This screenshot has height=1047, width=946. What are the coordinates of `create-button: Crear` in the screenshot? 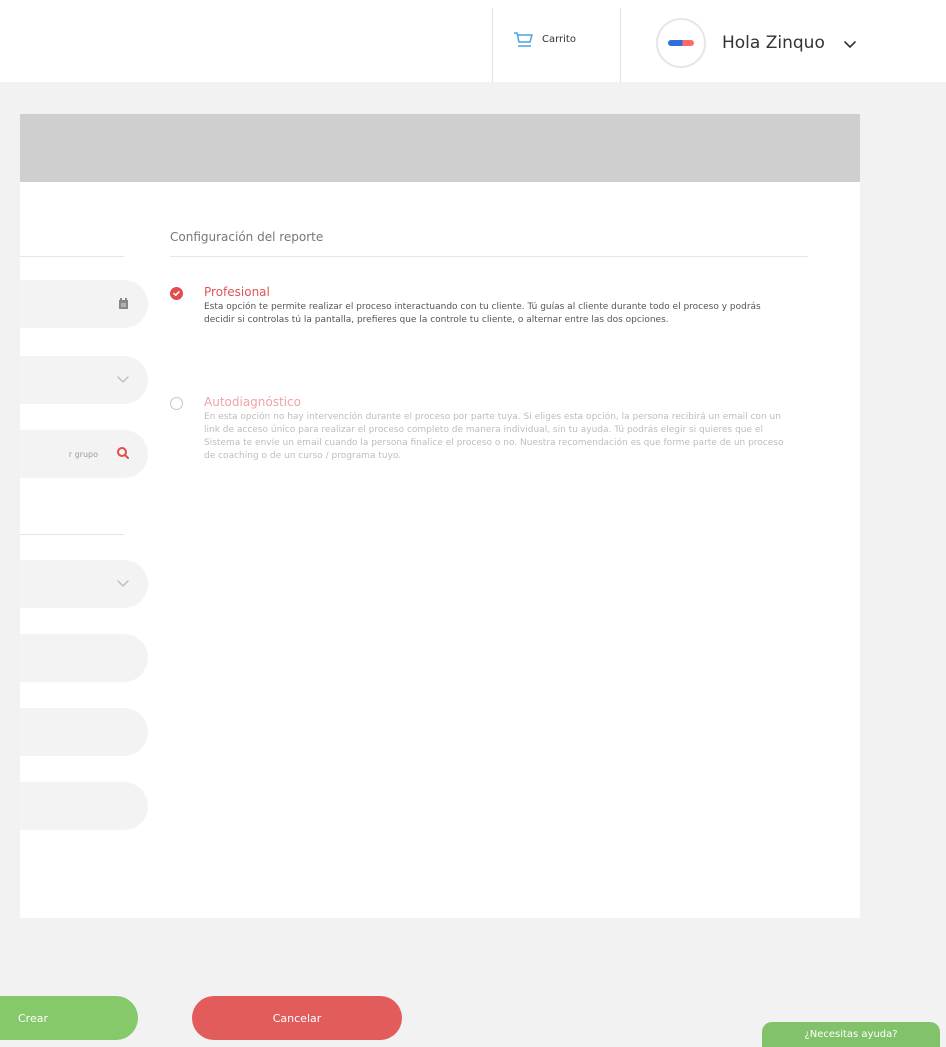 It's located at (69, 1018).